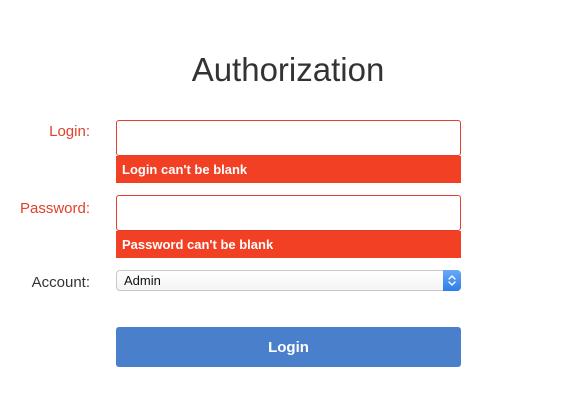  I want to click on password-label: Password:, so click(54, 208).